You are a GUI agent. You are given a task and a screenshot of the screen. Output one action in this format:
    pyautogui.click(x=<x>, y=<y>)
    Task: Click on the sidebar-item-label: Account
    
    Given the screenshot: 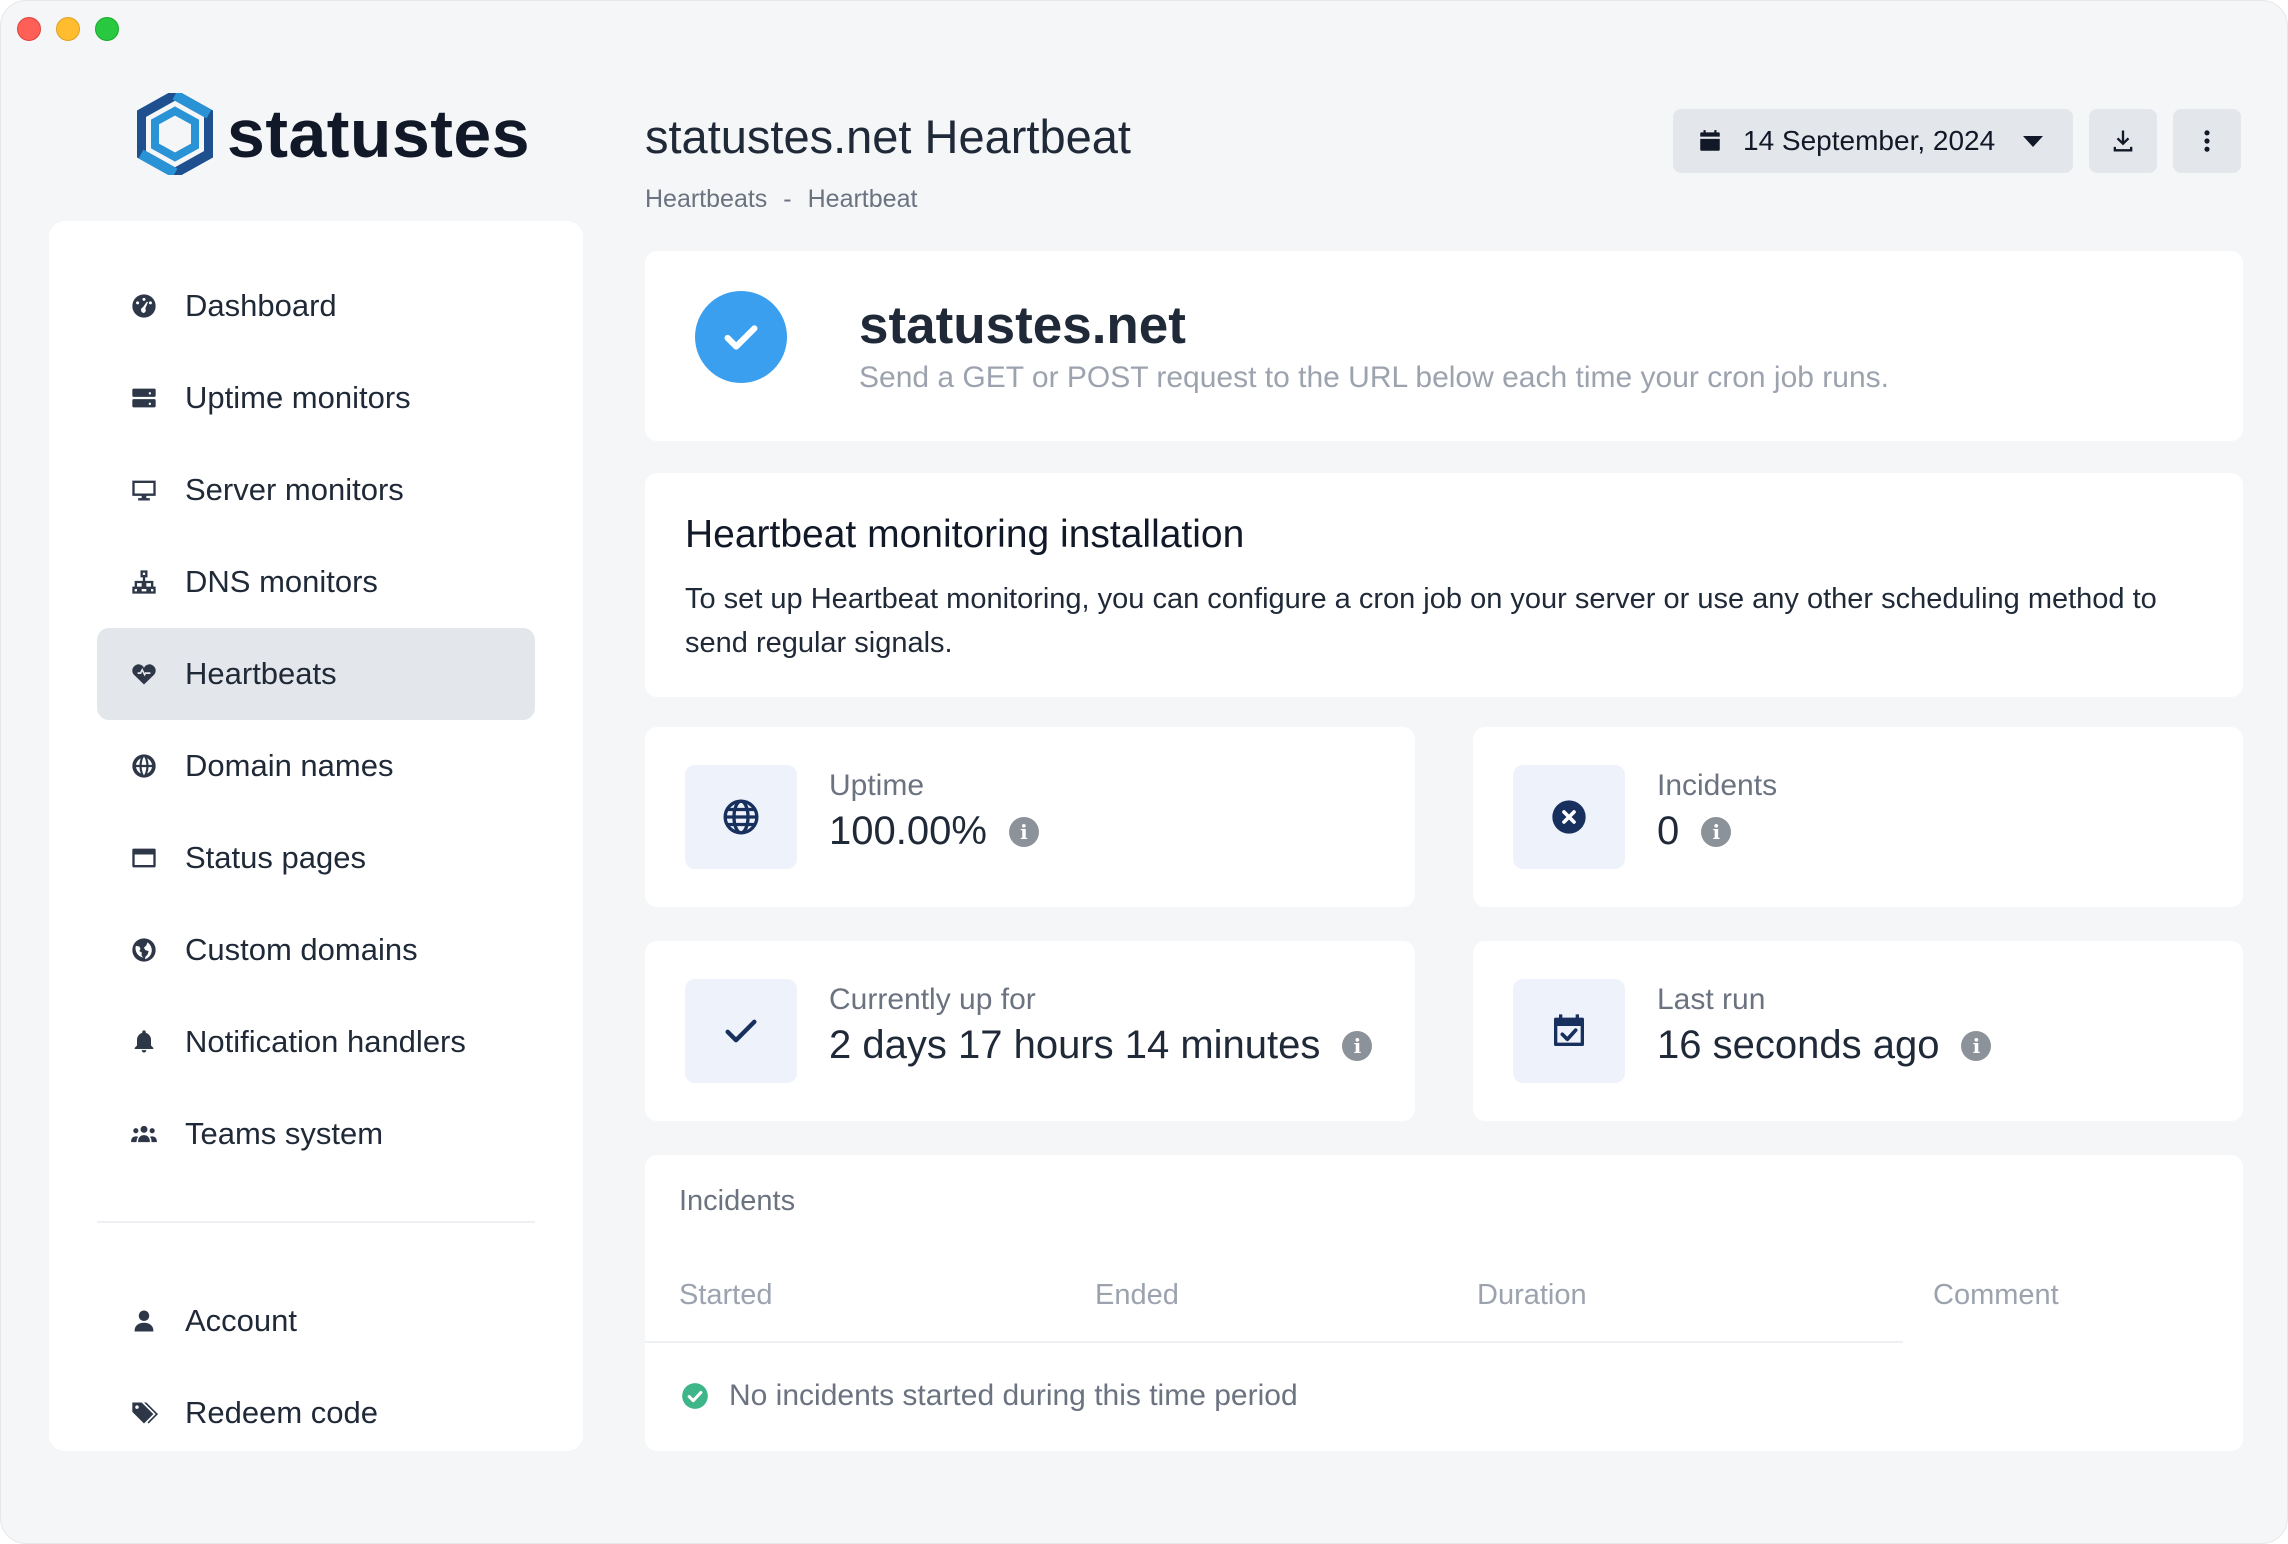 What is the action you would take?
    pyautogui.click(x=241, y=1320)
    